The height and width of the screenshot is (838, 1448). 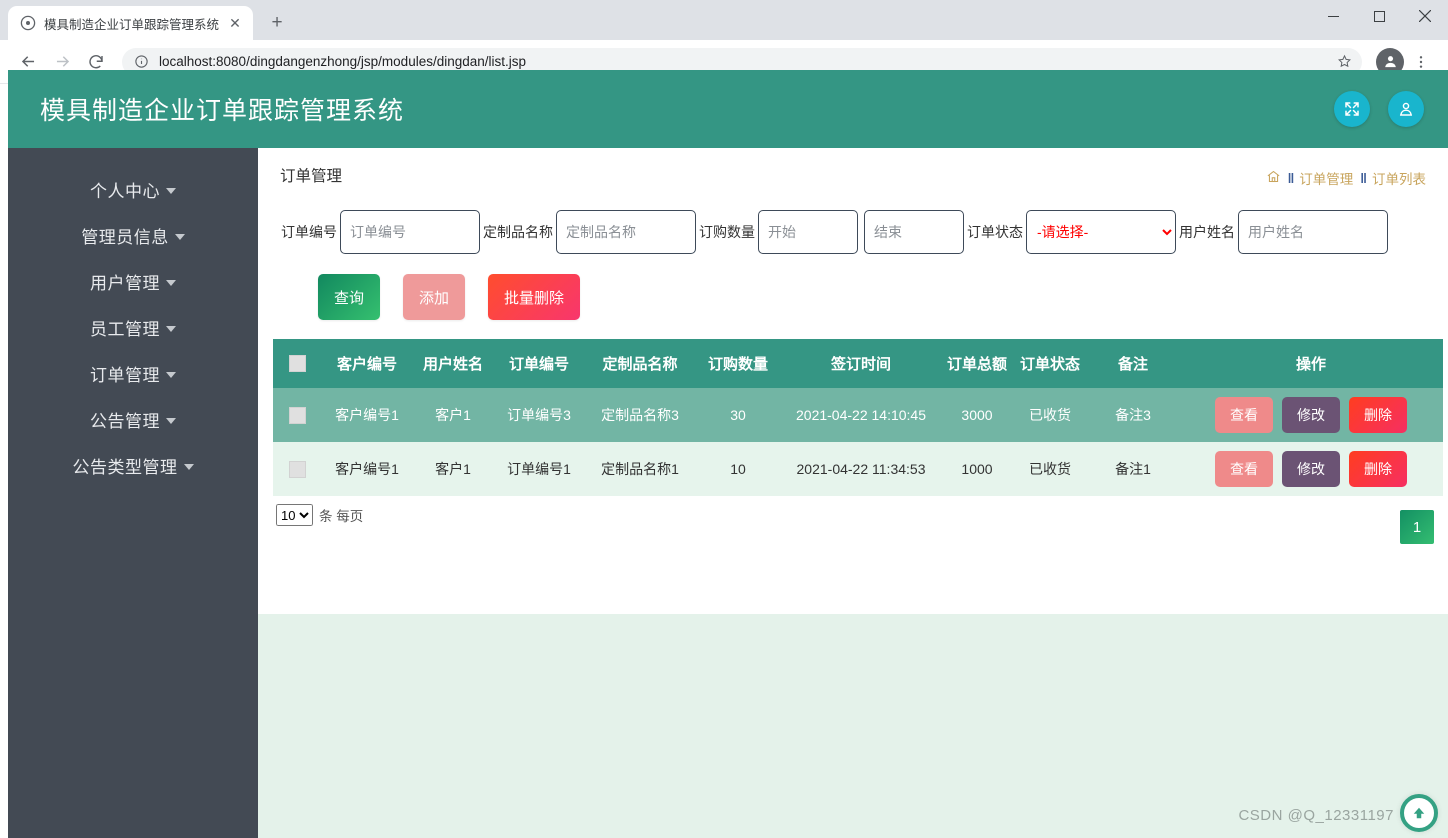 I want to click on sidebar-item-notice-type-management: 公告类型管理, so click(x=133, y=465).